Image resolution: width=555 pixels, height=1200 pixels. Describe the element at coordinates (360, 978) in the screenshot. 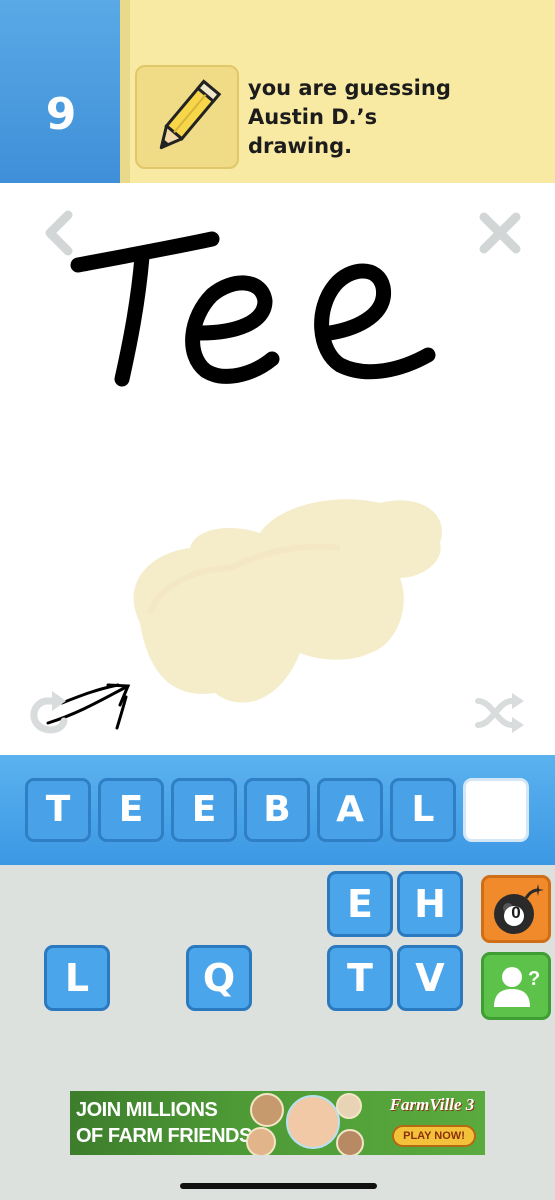

I see `letter-key-t: T` at that location.